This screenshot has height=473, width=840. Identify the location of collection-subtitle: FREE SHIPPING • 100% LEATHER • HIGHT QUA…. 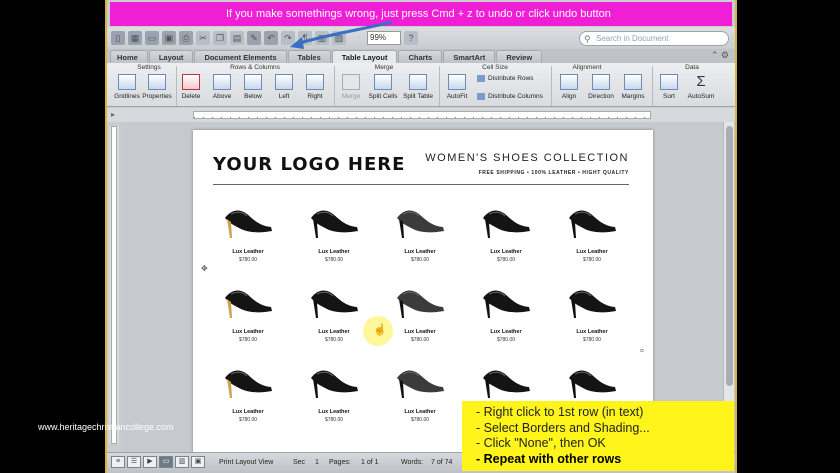
(554, 173).